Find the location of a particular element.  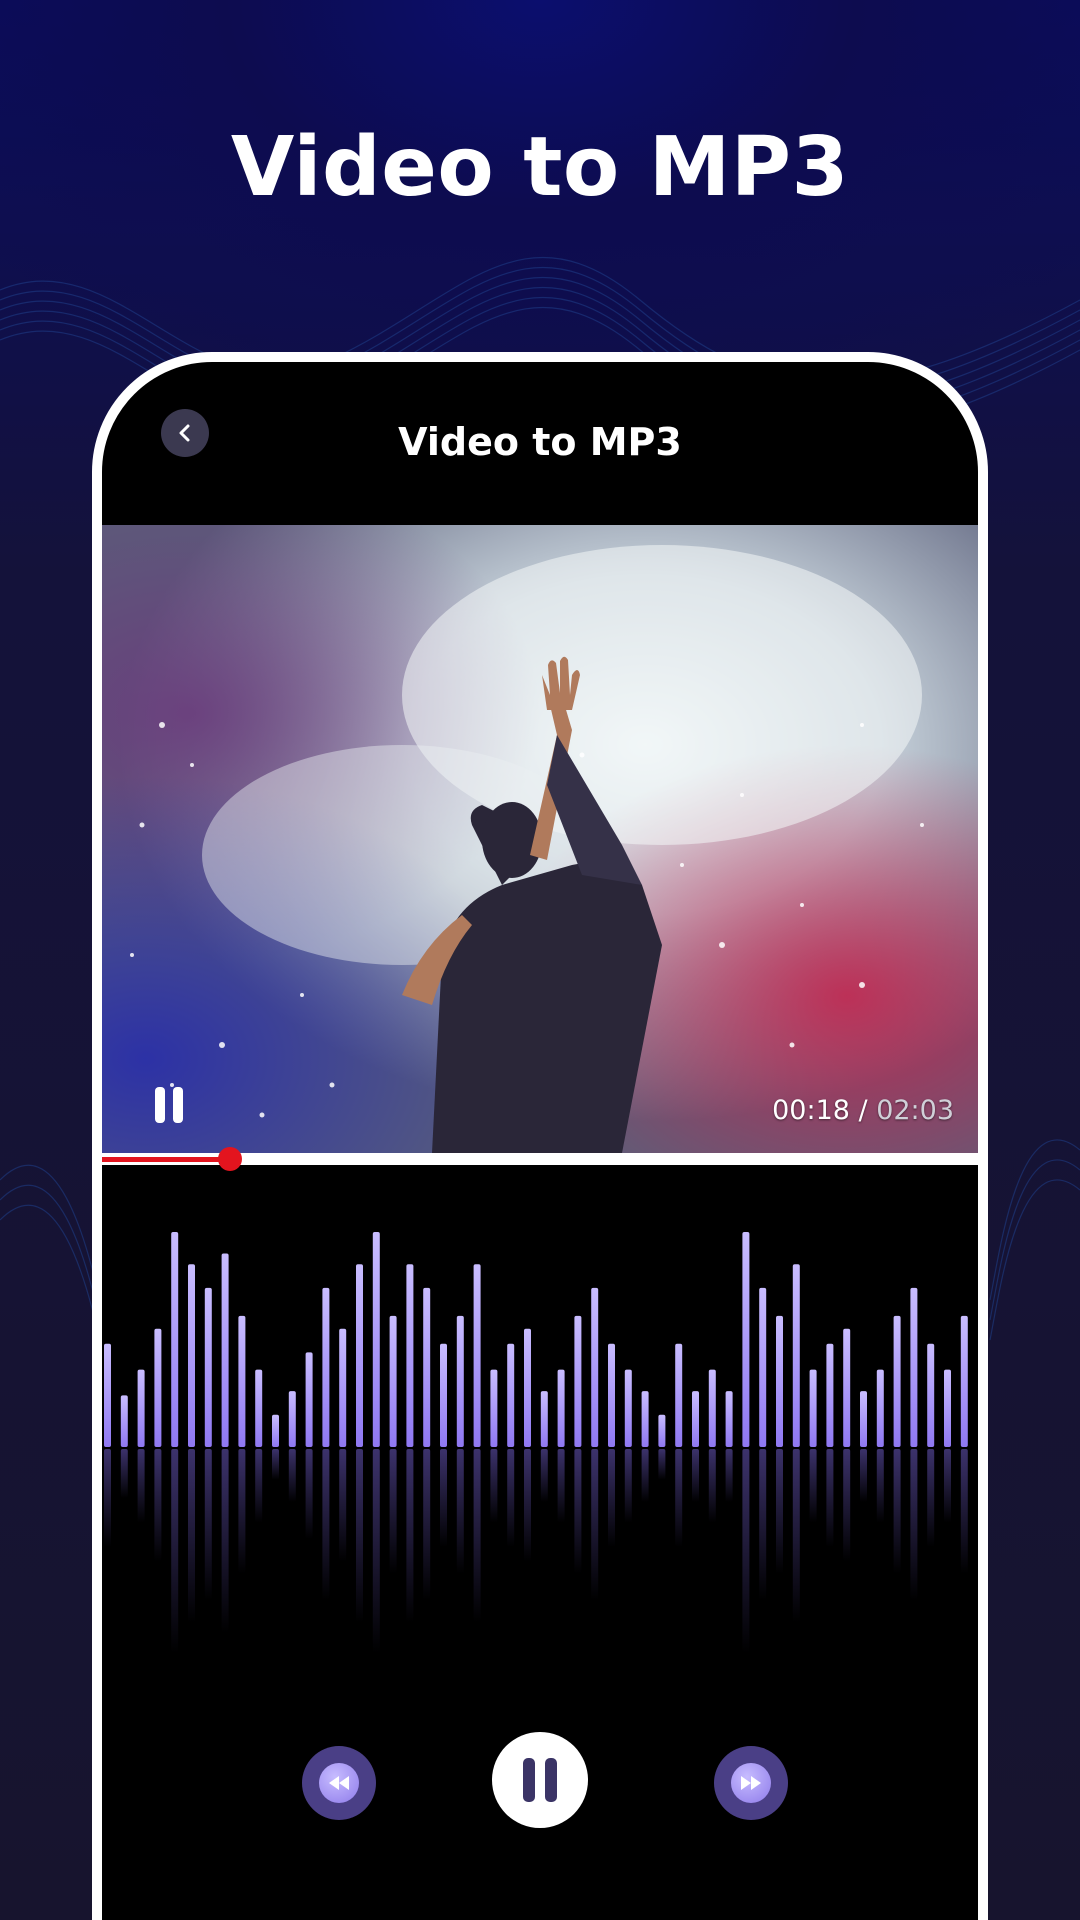

fast-forward-icon is located at coordinates (751, 1783).